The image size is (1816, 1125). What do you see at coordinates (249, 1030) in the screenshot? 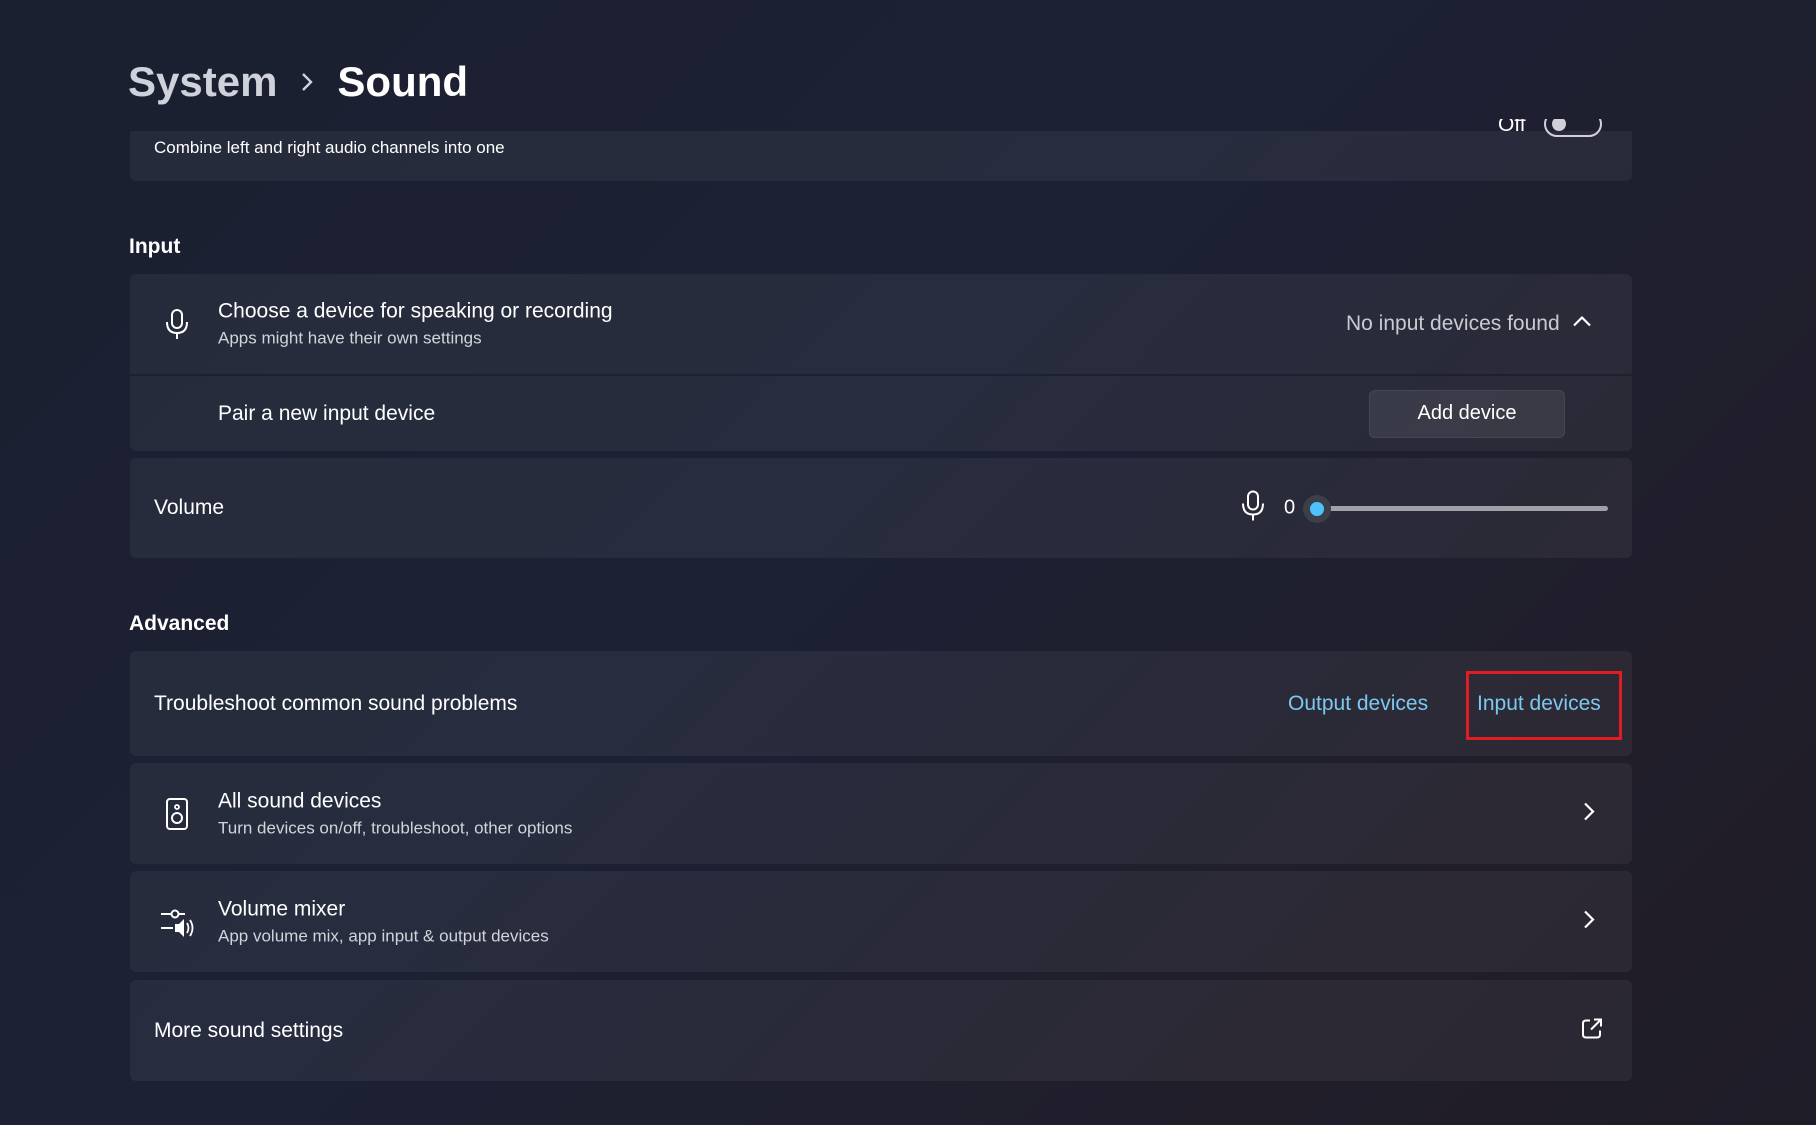
I see `more-sound-settings-label: More sound settings` at bounding box center [249, 1030].